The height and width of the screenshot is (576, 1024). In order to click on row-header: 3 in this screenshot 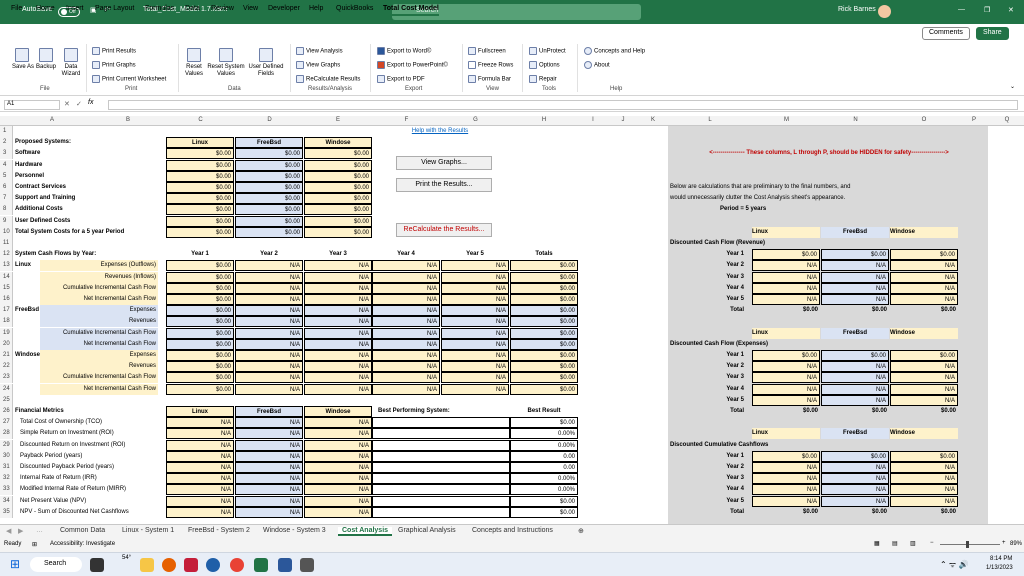, I will do `click(6, 153)`.